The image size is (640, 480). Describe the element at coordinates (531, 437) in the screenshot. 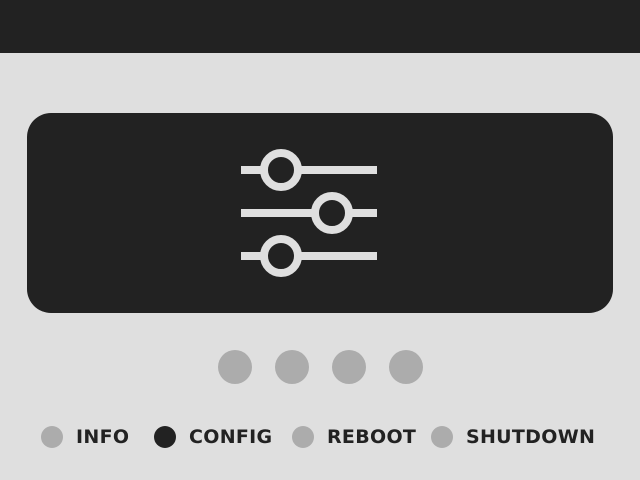

I see `menu-item-label: SHUTDOWN` at that location.